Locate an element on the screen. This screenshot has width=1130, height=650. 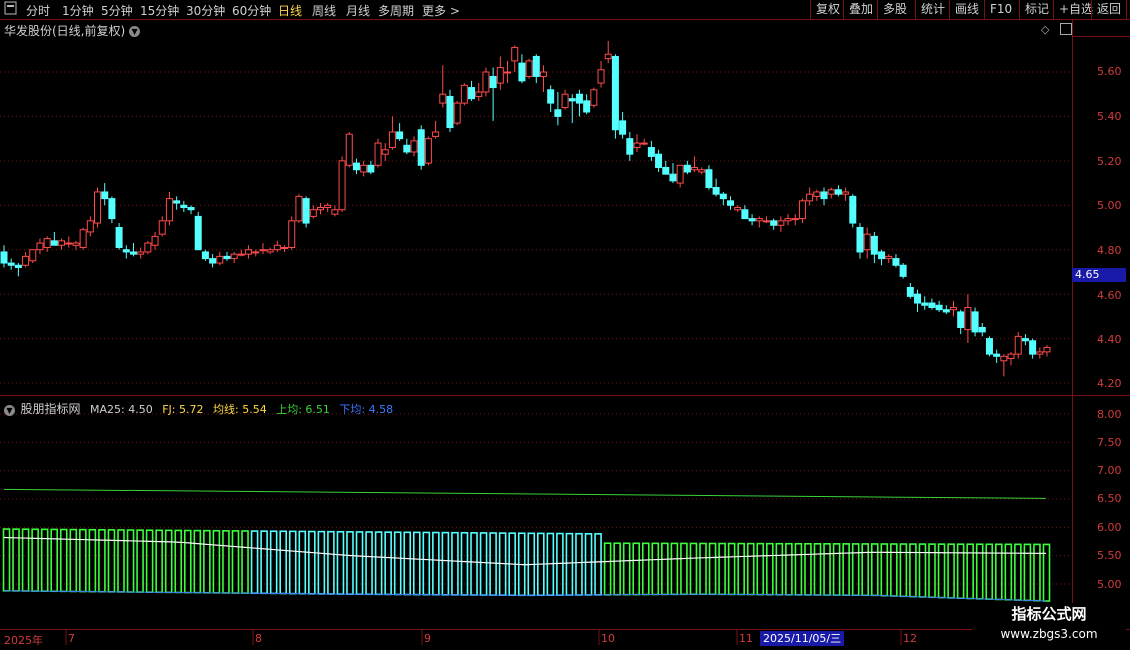
watermark-title: 指标公式网 is located at coordinates (1049, 614).